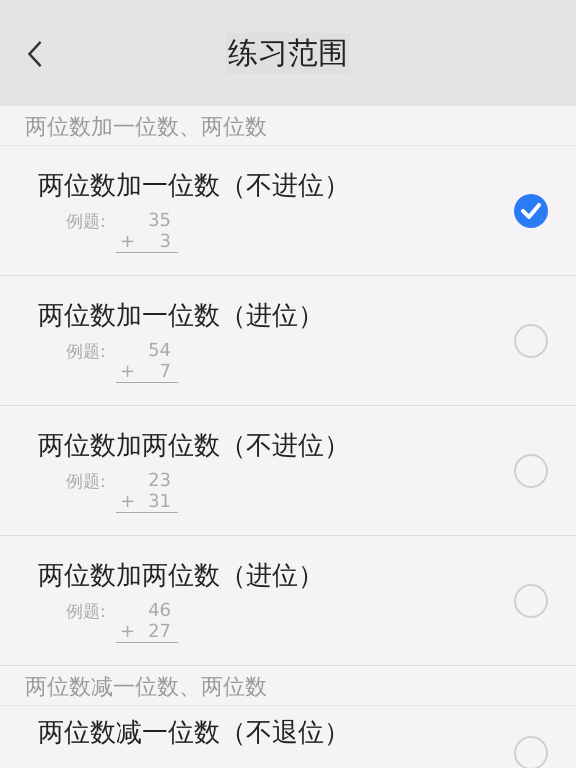 The width and height of the screenshot is (576, 768). I want to click on example-number: 35, so click(160, 220).